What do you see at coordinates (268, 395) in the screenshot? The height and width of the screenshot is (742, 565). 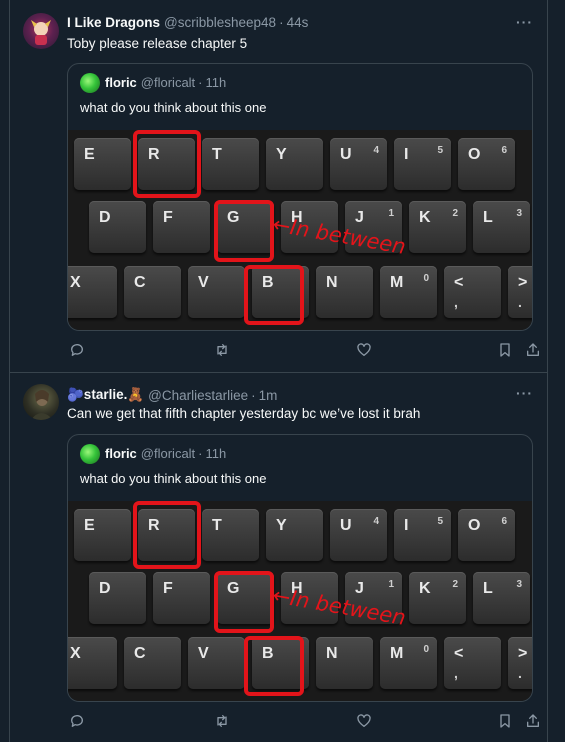 I see `timestamp: 1m` at bounding box center [268, 395].